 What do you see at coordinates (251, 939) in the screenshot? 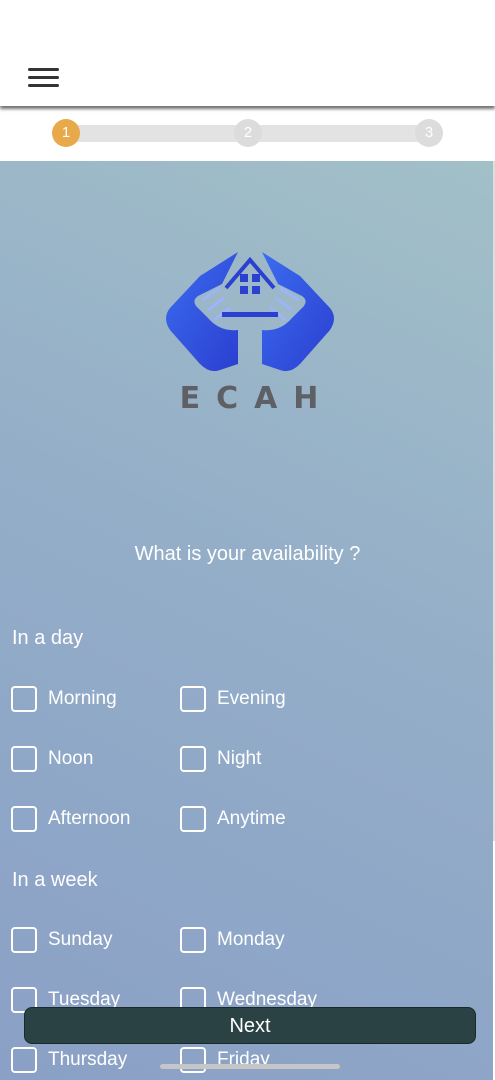
I see `checkbox-label: Monday` at bounding box center [251, 939].